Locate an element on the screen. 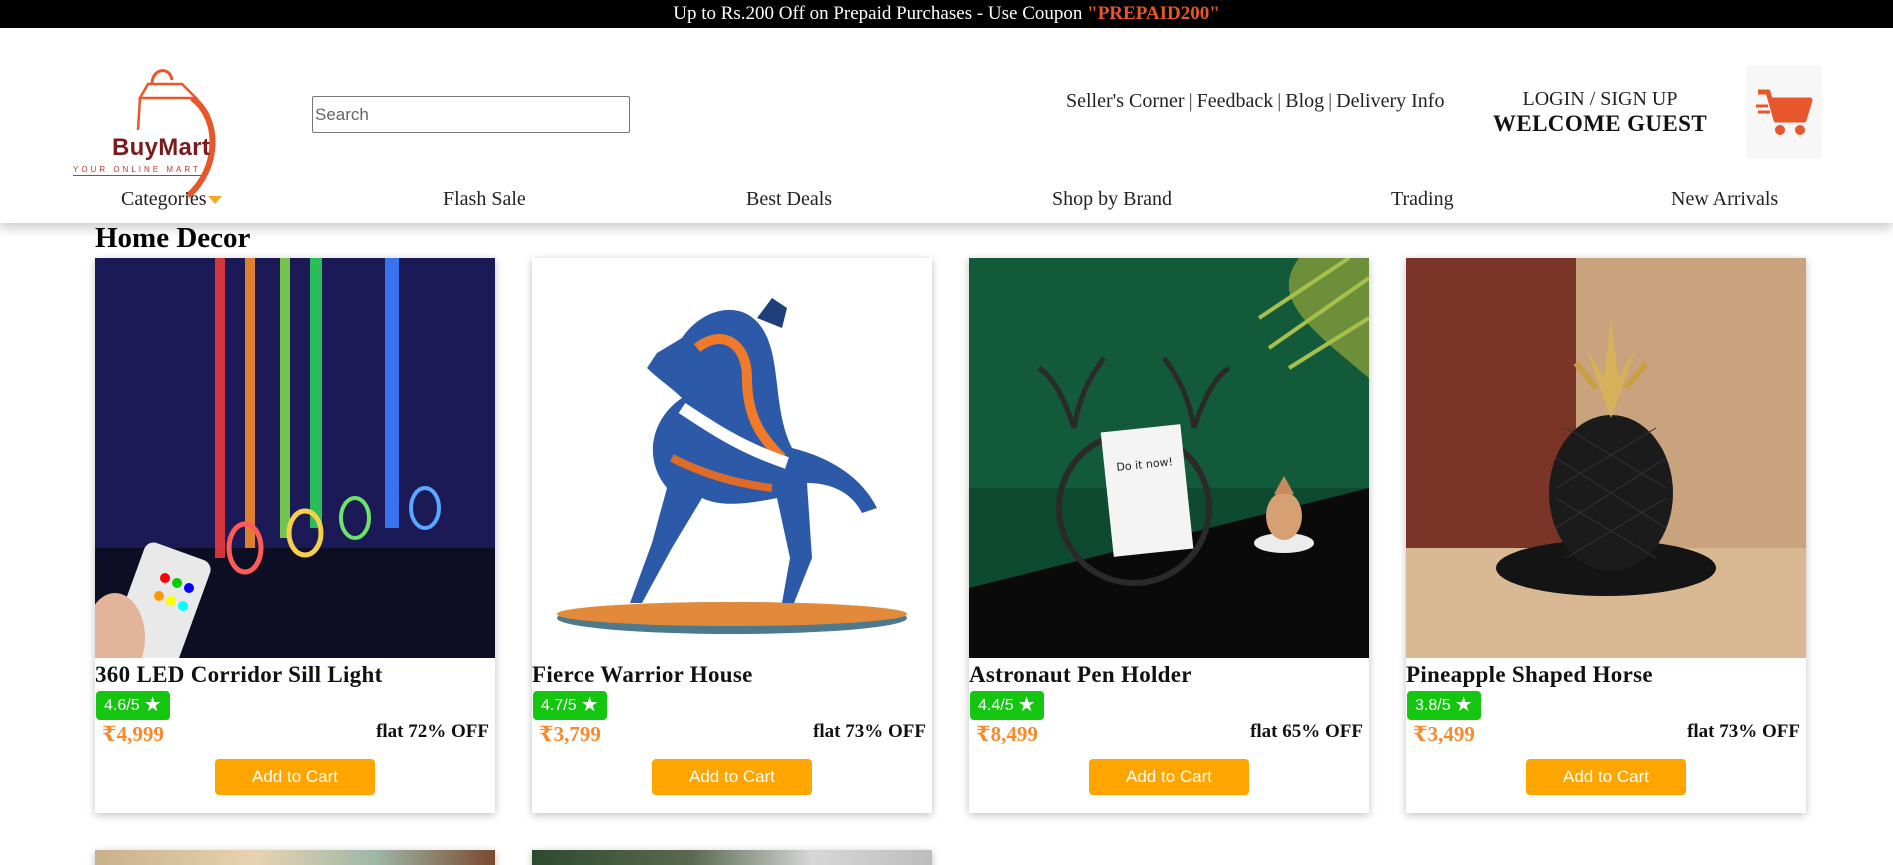 Image resolution: width=1893 pixels, height=865 pixels. nav-best-deals: Best Deals is located at coordinates (789, 199).